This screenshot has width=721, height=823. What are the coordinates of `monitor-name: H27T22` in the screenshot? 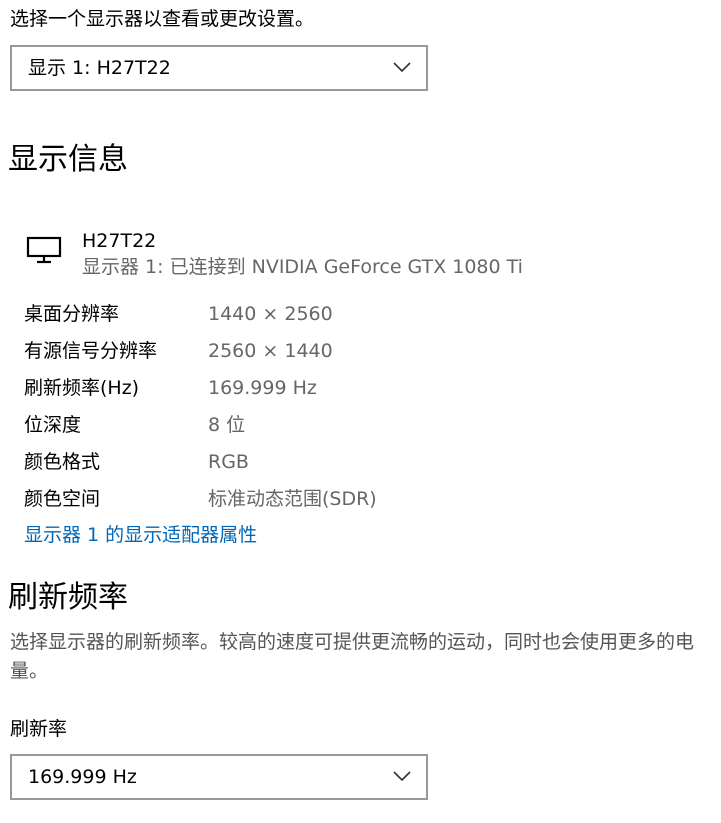 It's located at (119, 241).